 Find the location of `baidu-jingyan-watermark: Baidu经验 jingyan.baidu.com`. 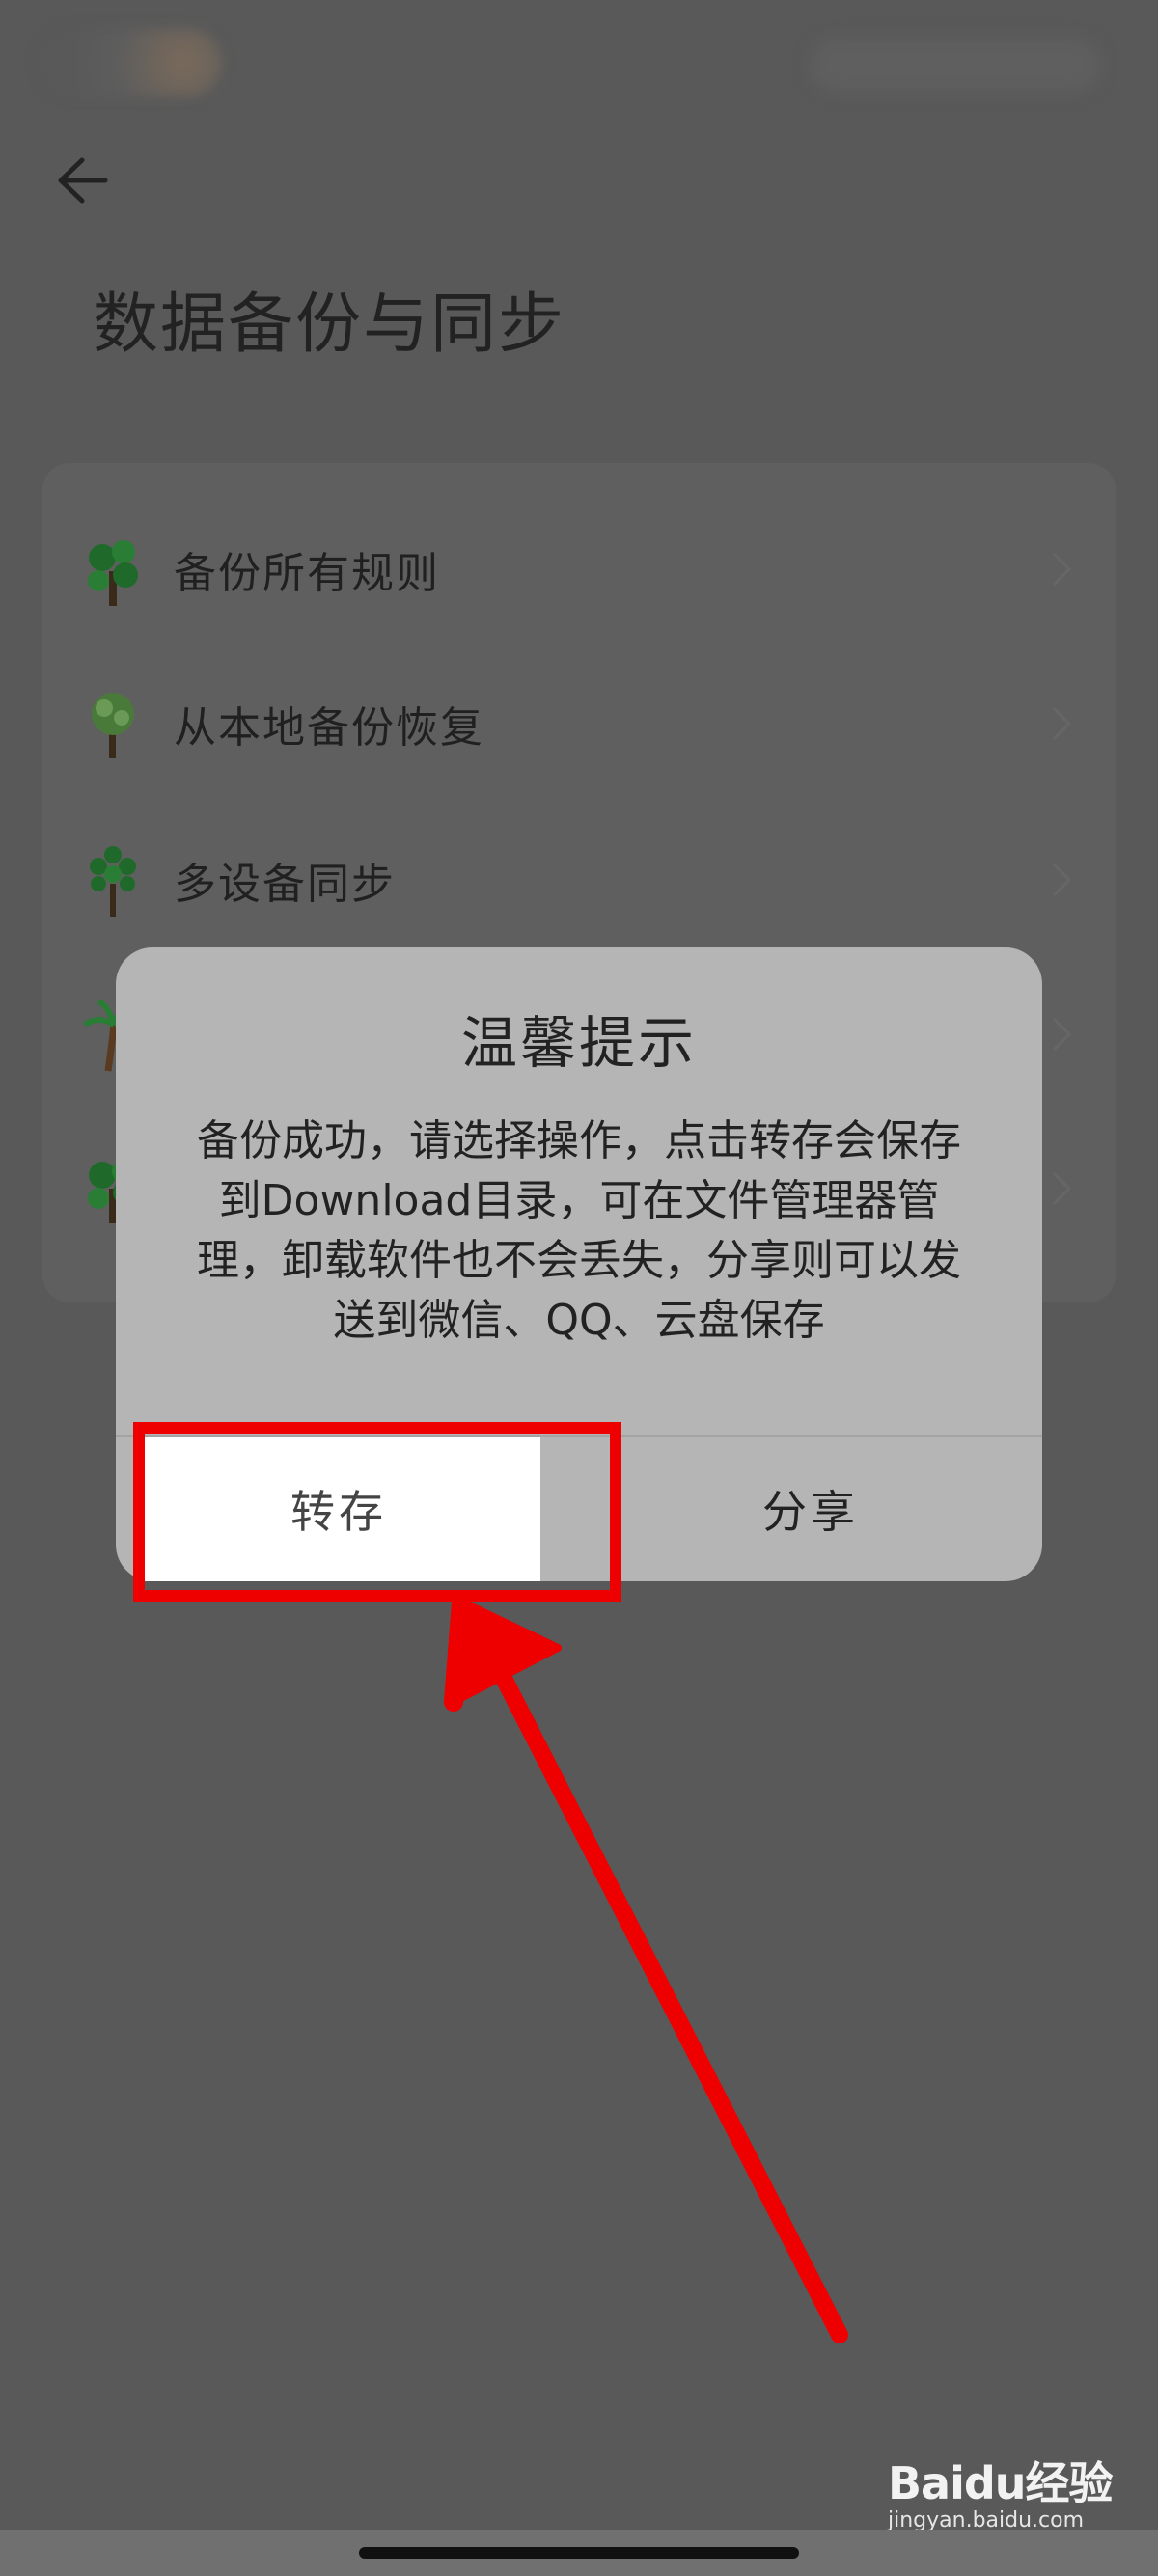

baidu-jingyan-watermark: Baidu经验 jingyan.baidu.com is located at coordinates (1003, 2493).